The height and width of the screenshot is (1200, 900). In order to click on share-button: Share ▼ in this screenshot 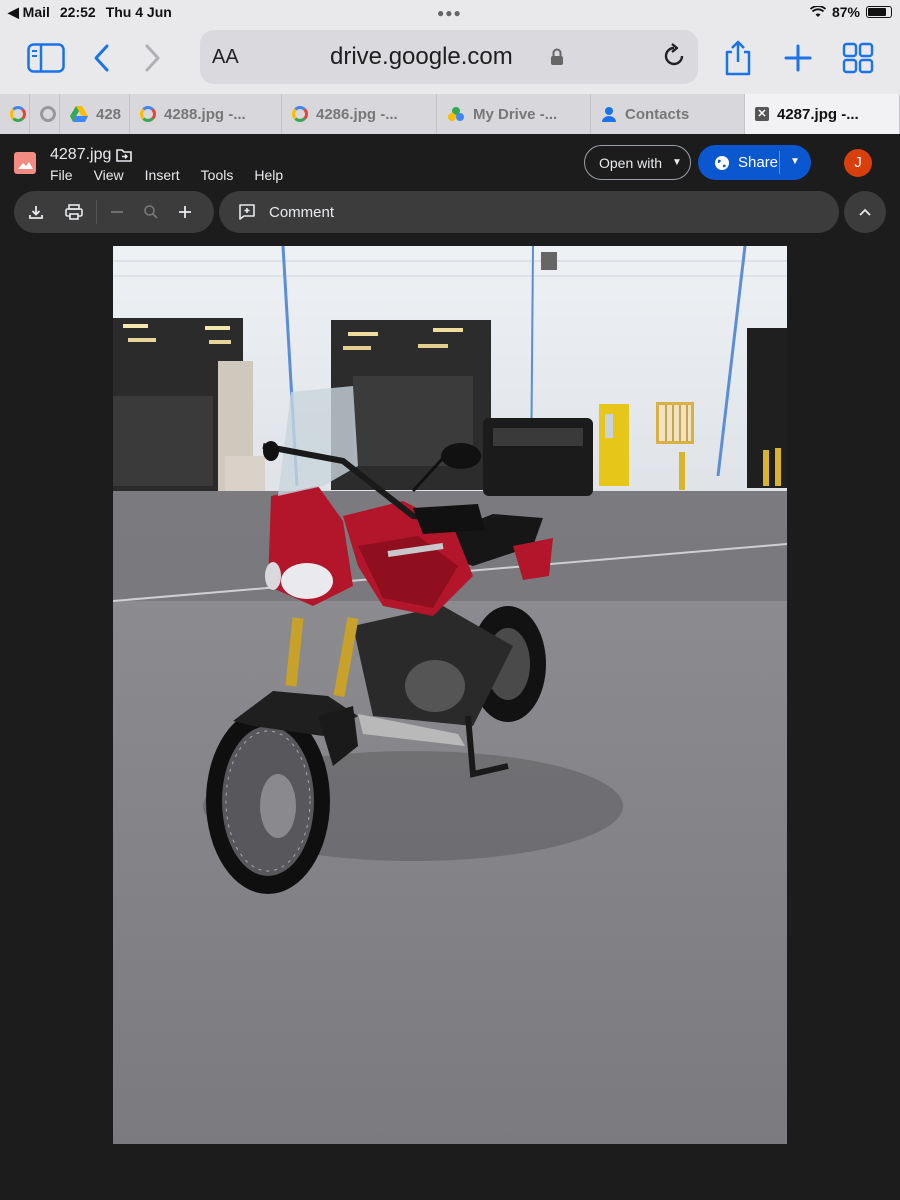, I will do `click(754, 162)`.